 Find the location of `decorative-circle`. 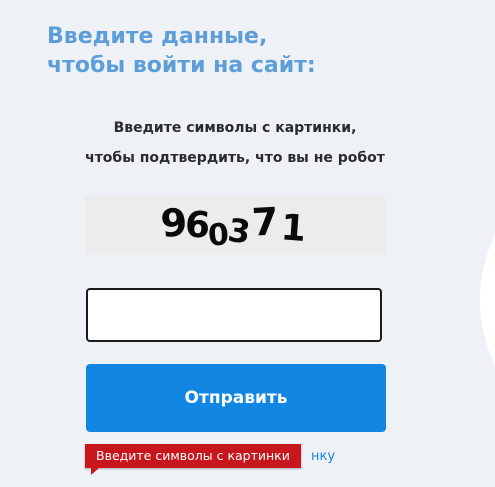

decorative-circle is located at coordinates (487, 300).